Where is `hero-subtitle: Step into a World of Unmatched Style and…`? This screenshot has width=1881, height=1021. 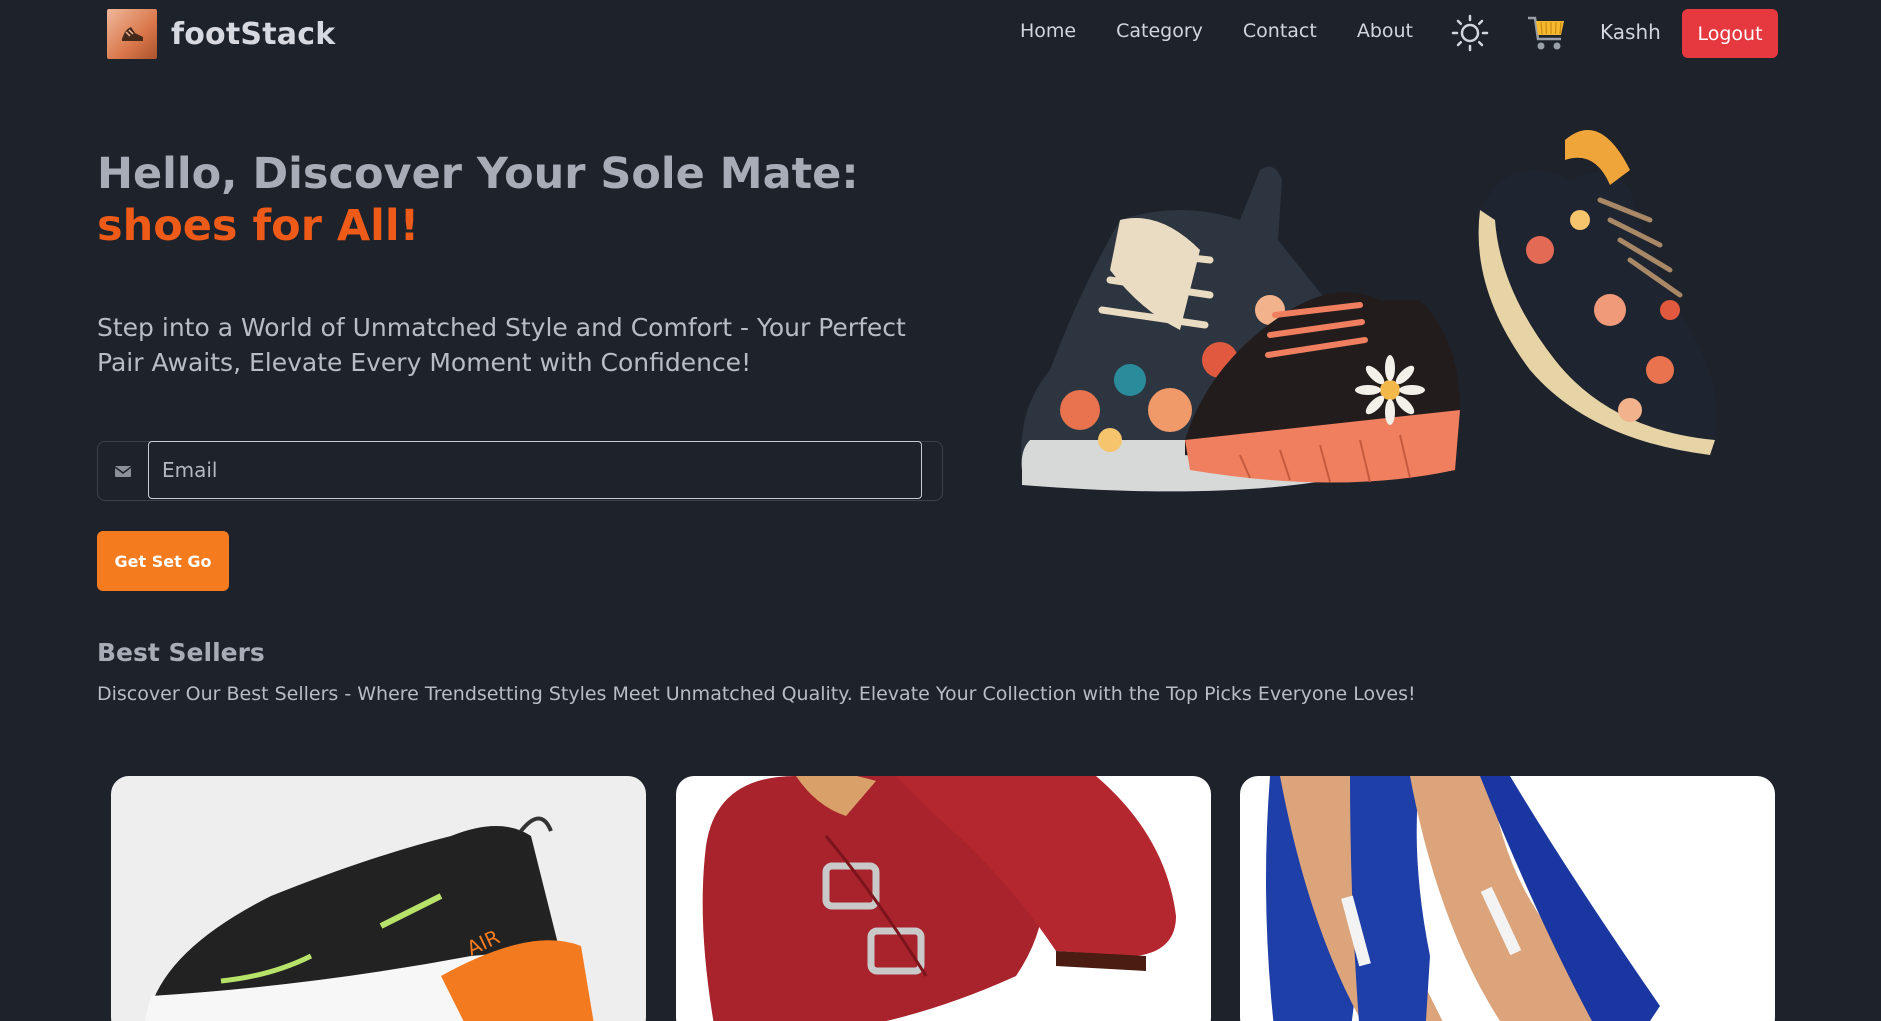 hero-subtitle: Step into a World of Unmatched Style and… is located at coordinates (501, 345).